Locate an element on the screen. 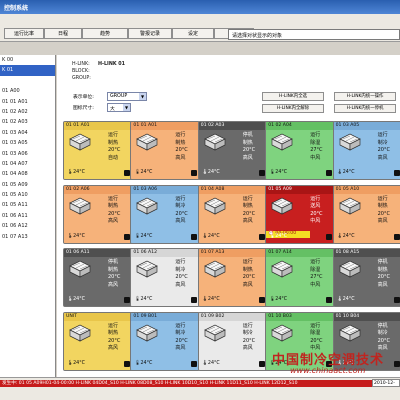 This screenshot has height=400, width=400. tree-item: 01 04 A08 is located at coordinates (27, 174).